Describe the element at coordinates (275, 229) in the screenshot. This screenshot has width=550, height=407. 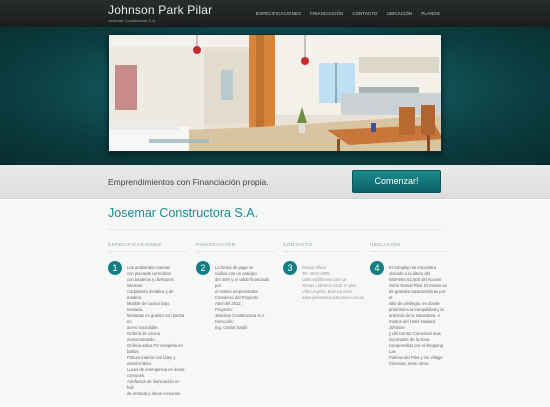
I see `section-divider` at that location.